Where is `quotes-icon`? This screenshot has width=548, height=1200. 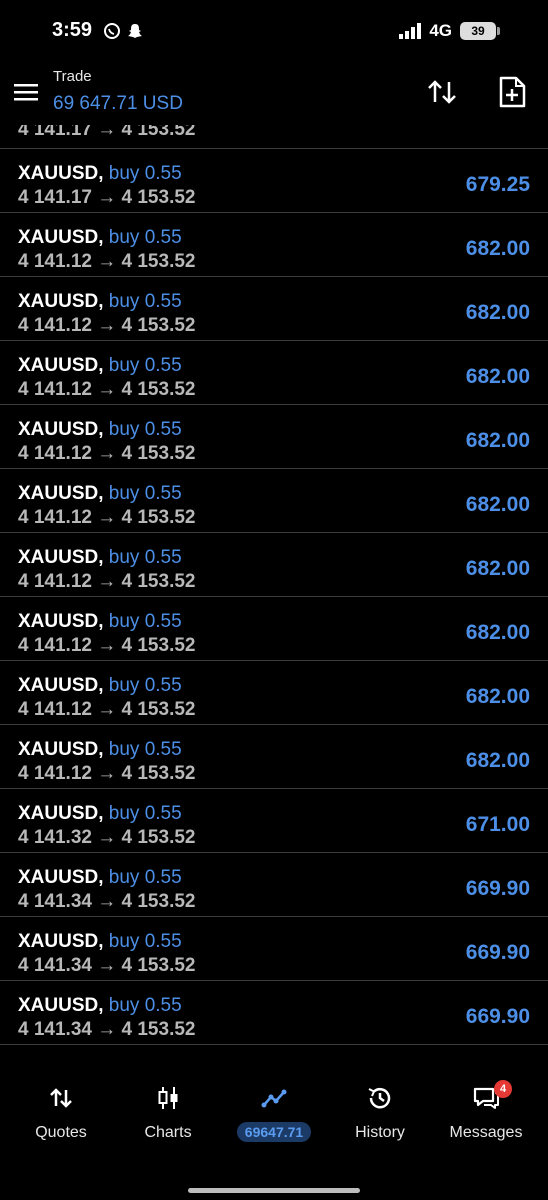
quotes-icon is located at coordinates (61, 1098).